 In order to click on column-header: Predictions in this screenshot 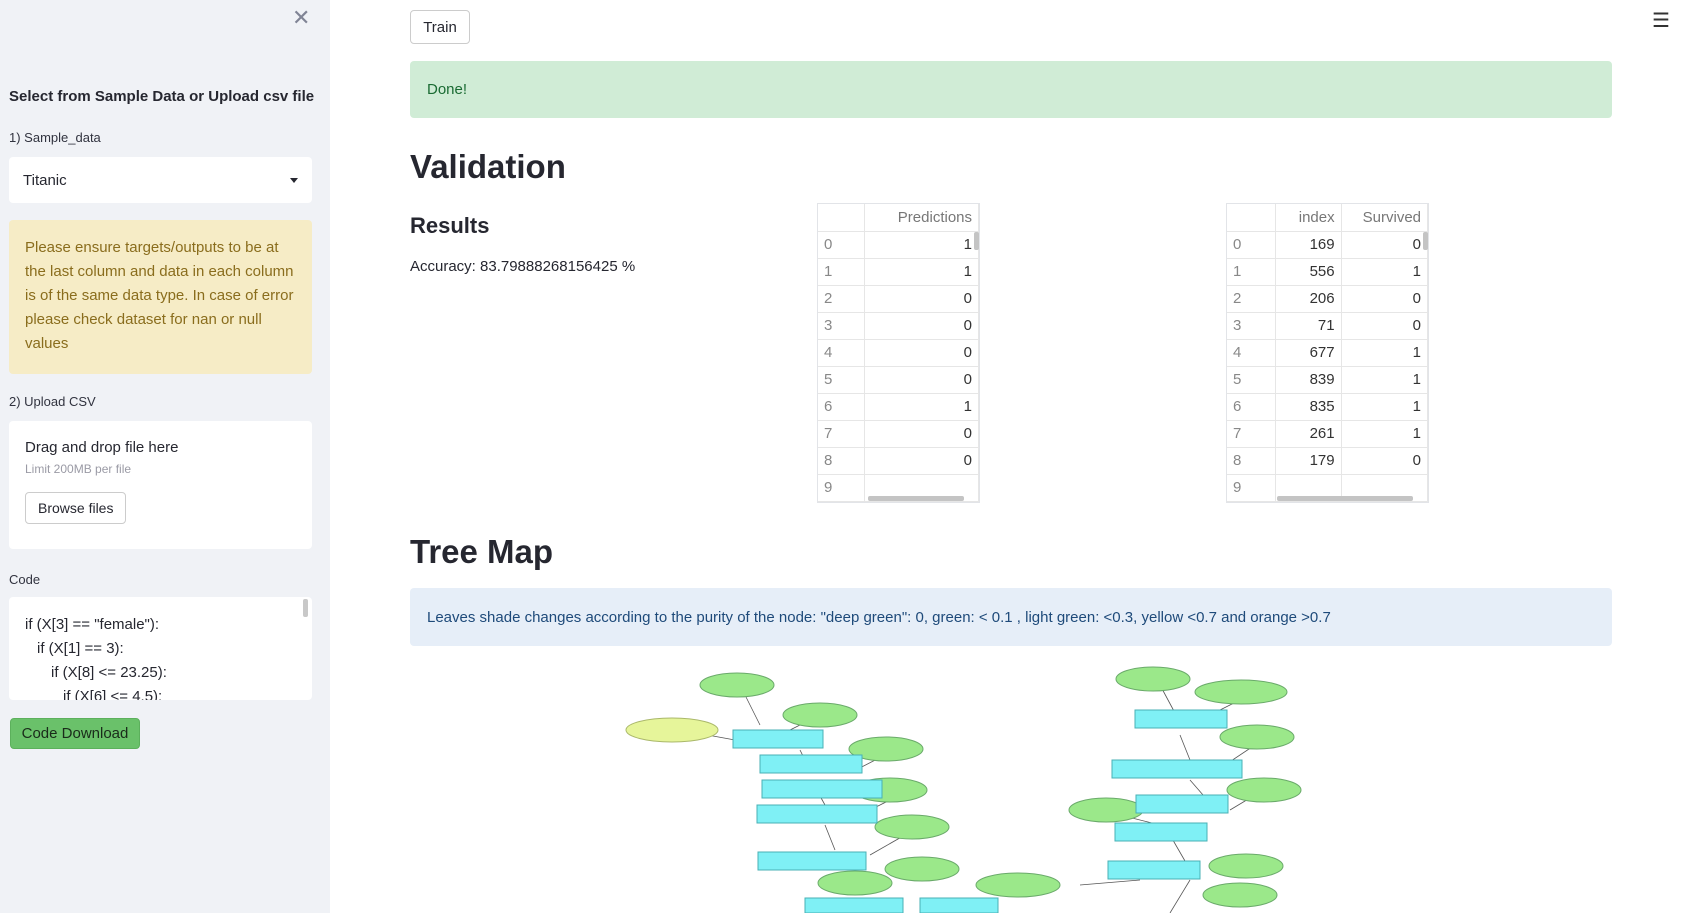, I will do `click(921, 218)`.